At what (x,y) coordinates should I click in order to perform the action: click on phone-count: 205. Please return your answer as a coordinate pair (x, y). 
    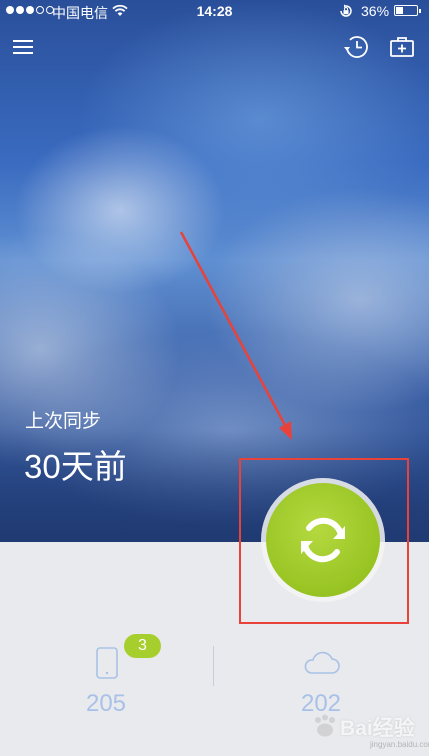
    Looking at the image, I should click on (106, 703).